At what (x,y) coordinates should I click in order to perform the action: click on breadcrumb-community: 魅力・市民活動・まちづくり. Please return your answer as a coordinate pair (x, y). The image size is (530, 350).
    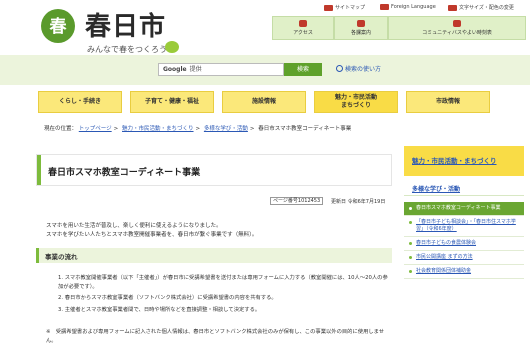
    Looking at the image, I should click on (158, 129).